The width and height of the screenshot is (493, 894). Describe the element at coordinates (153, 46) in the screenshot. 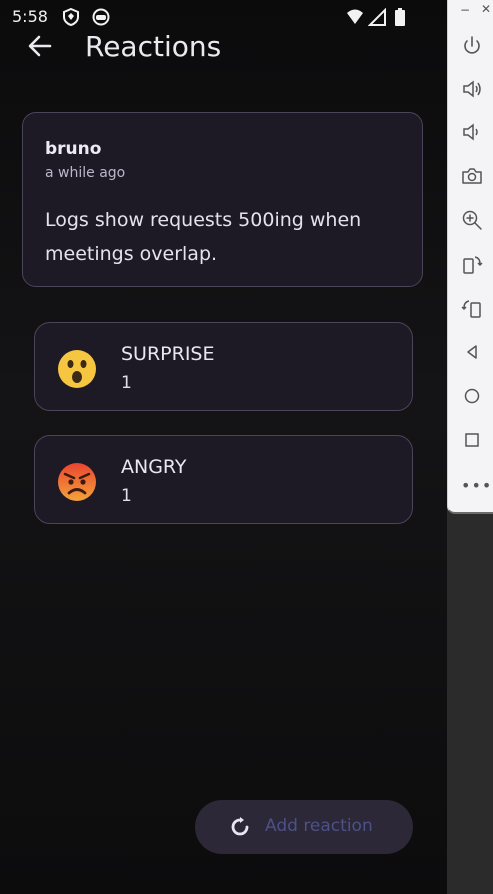

I see `page-title: Reactions` at that location.